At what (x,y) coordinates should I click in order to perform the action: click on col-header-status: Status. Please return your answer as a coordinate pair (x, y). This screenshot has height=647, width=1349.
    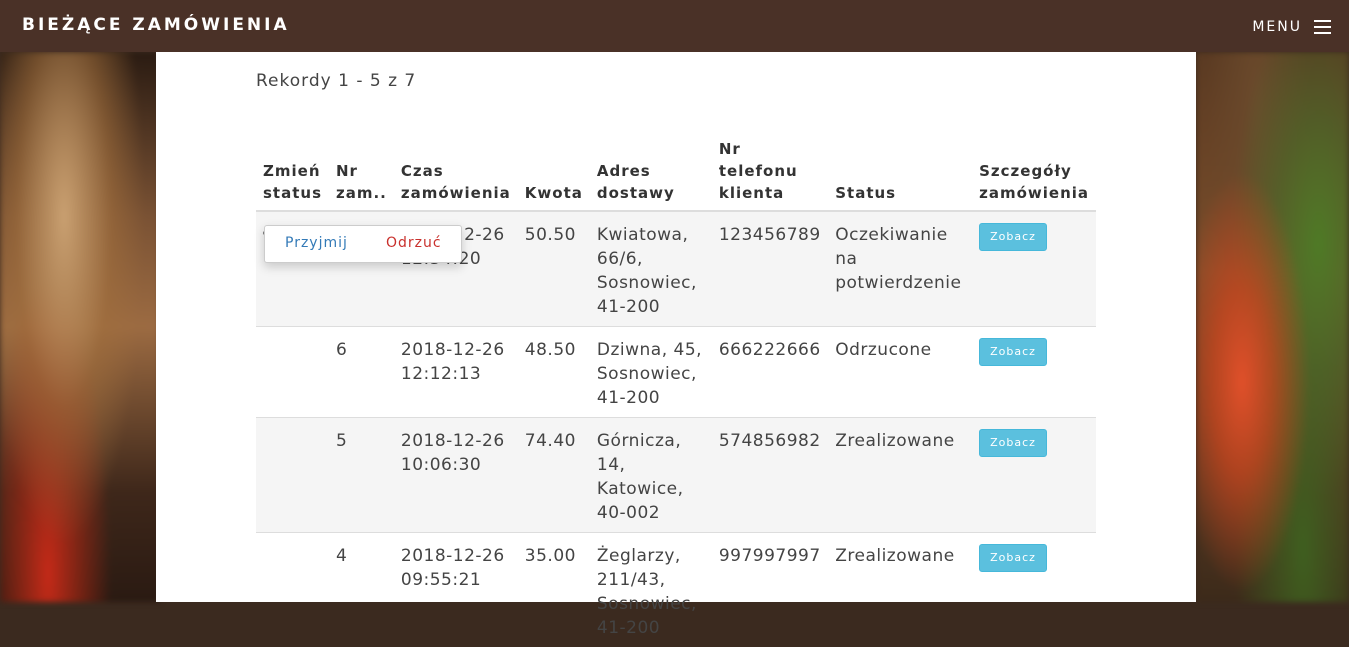
    Looking at the image, I should click on (900, 172).